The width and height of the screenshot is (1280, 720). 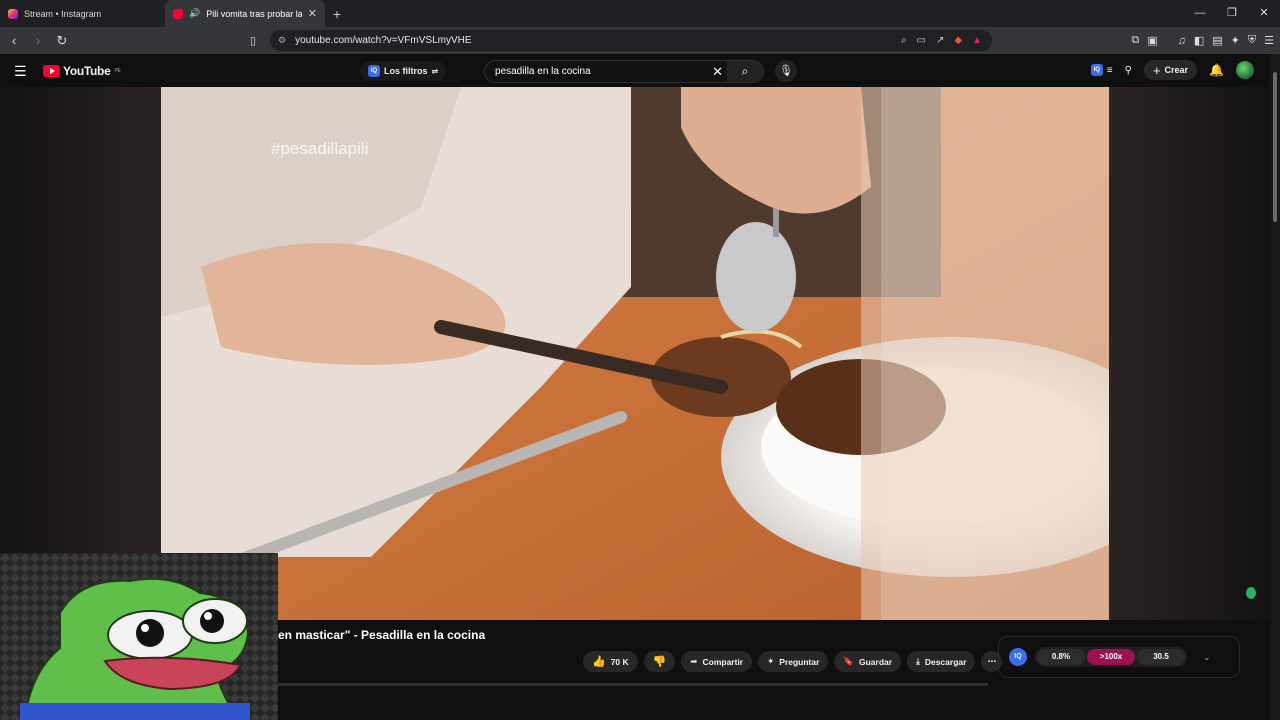 What do you see at coordinates (253, 40) in the screenshot?
I see `bookmark-icon: ▯` at bounding box center [253, 40].